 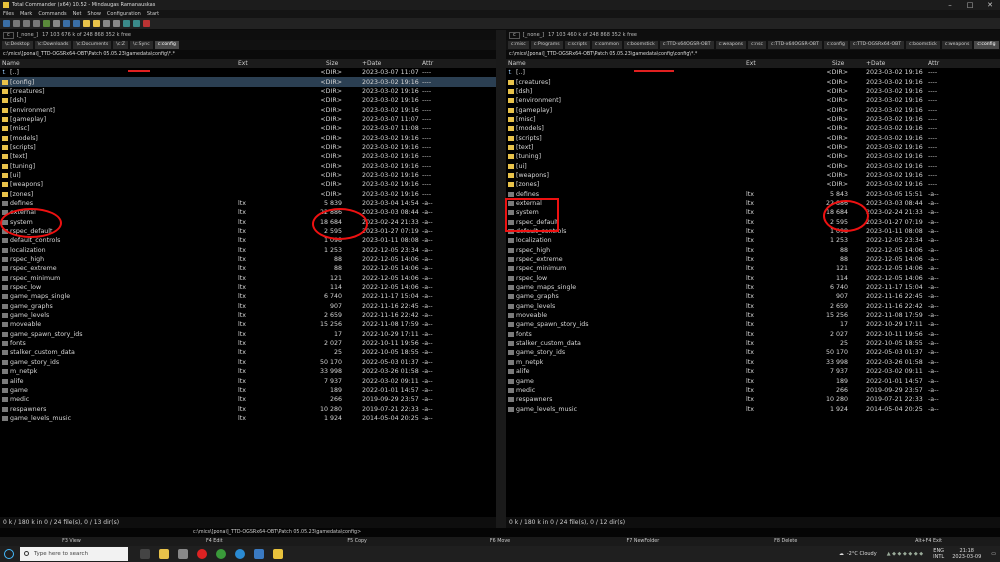 I want to click on left-drive-select: c, so click(x=8, y=35).